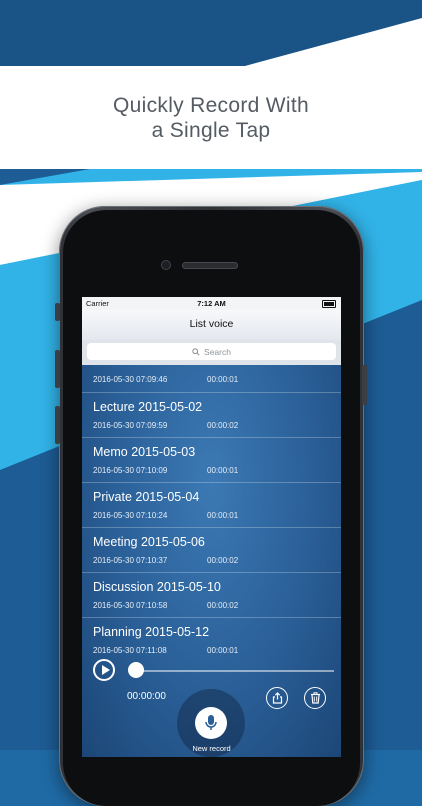  I want to click on elapsed-time: 00:00:00, so click(146, 696).